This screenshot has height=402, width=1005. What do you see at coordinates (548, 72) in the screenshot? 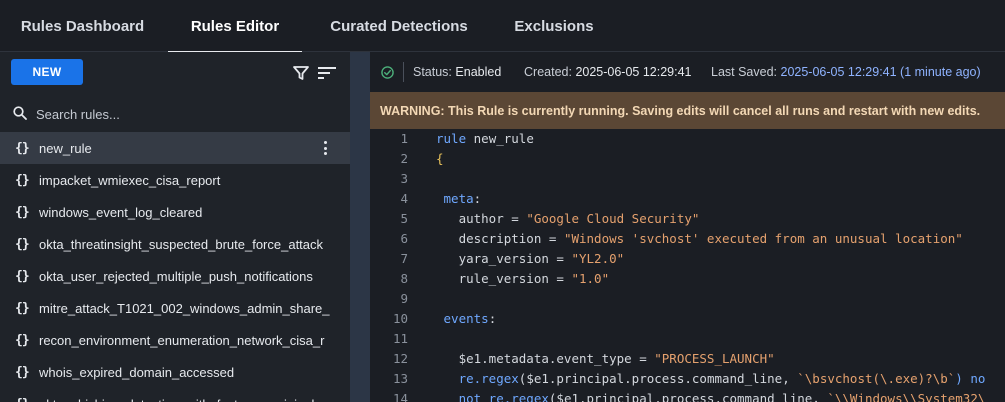
I see `created-label: Created:` at bounding box center [548, 72].